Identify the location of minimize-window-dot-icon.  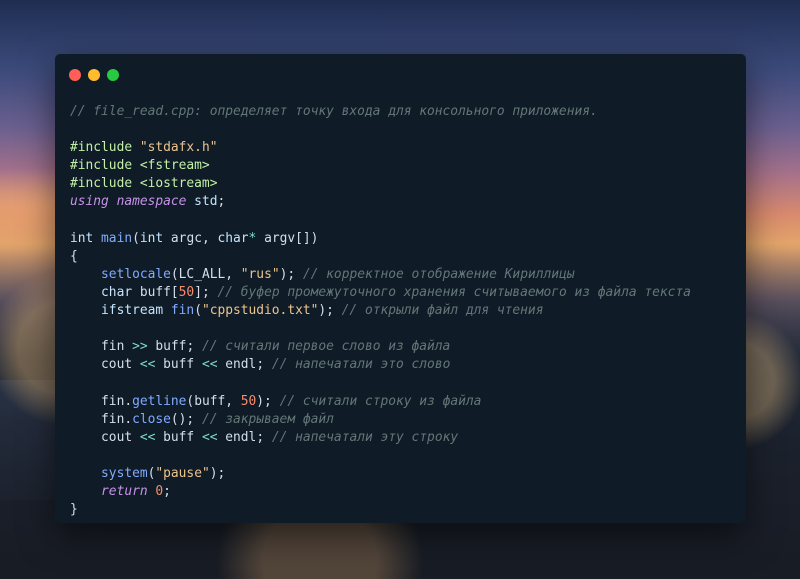
(94, 75).